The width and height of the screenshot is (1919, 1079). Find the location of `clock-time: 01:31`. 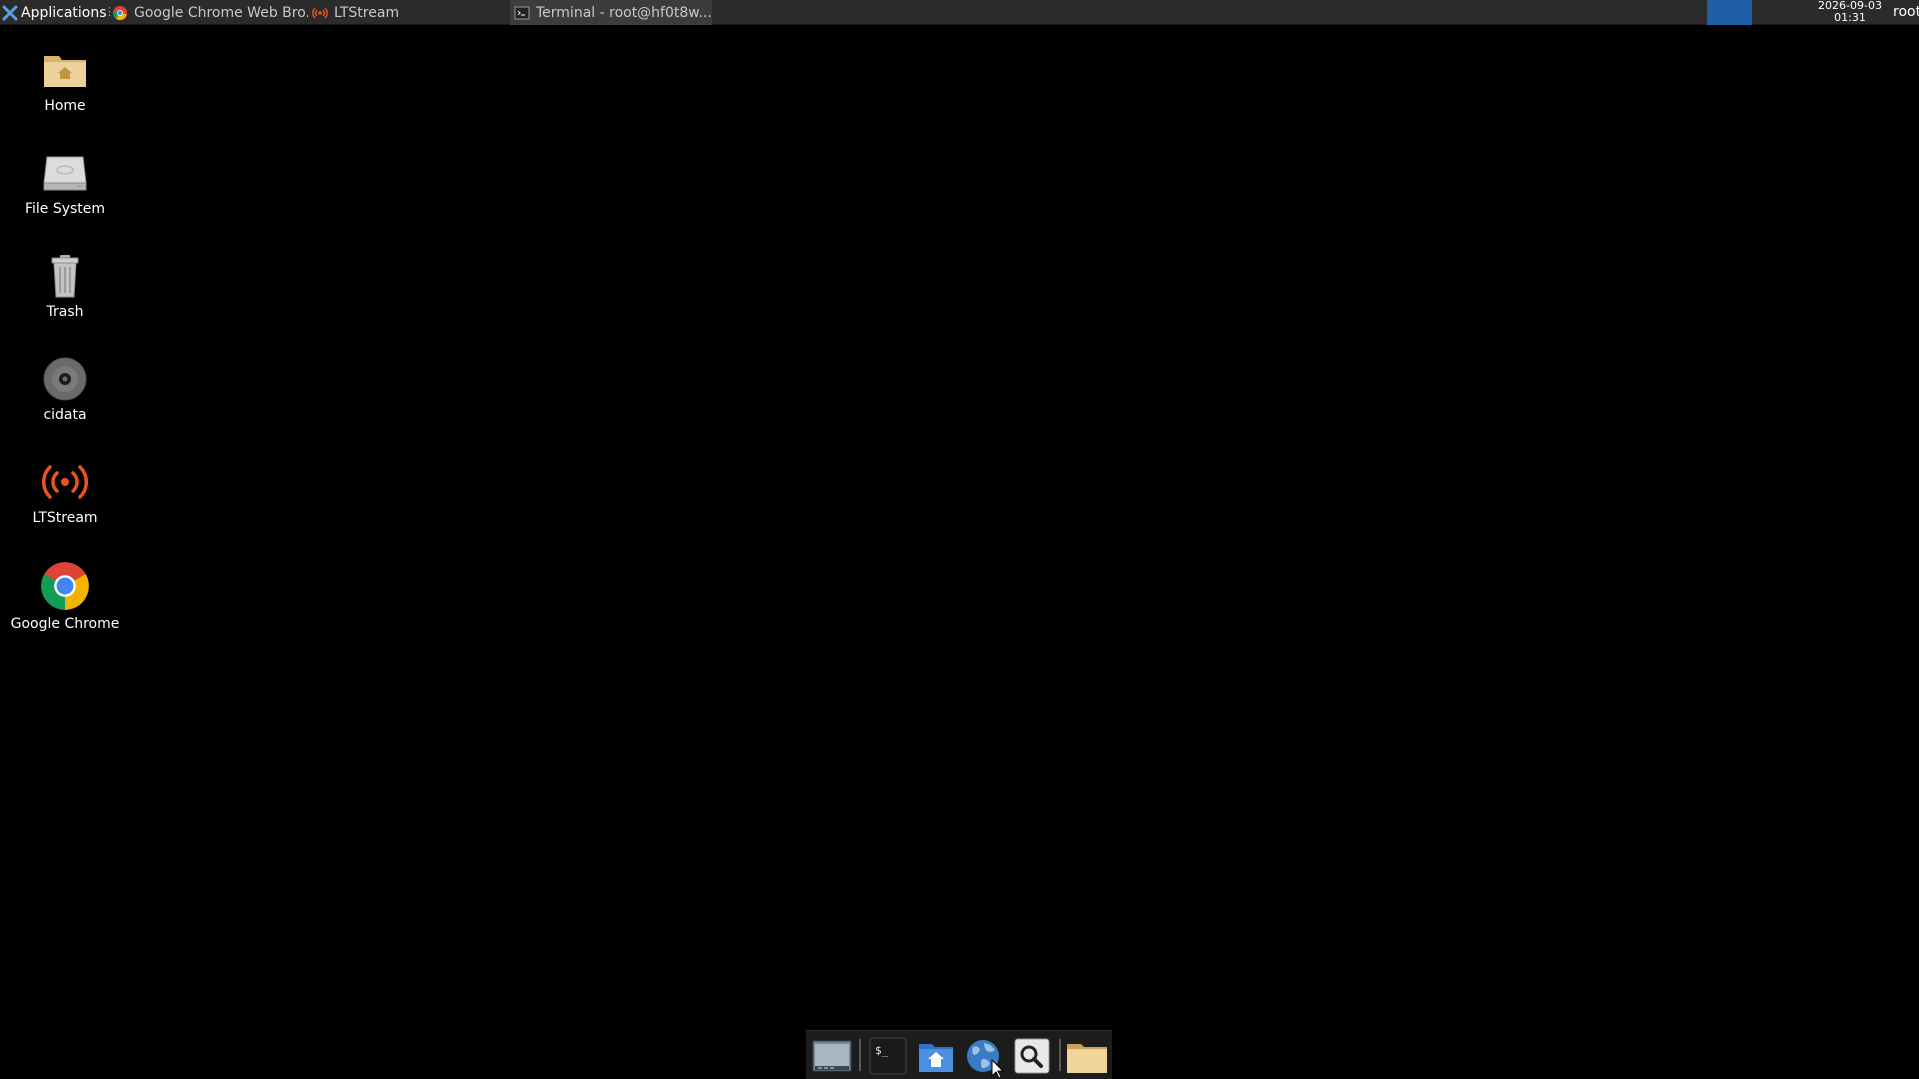

clock-time: 01:31 is located at coordinates (1850, 17).